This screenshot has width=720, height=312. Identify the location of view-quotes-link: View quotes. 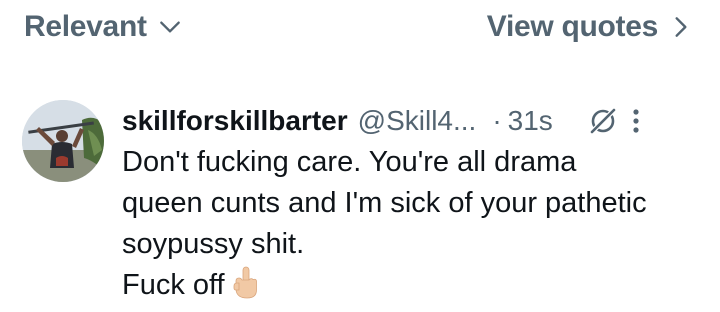
(588, 27).